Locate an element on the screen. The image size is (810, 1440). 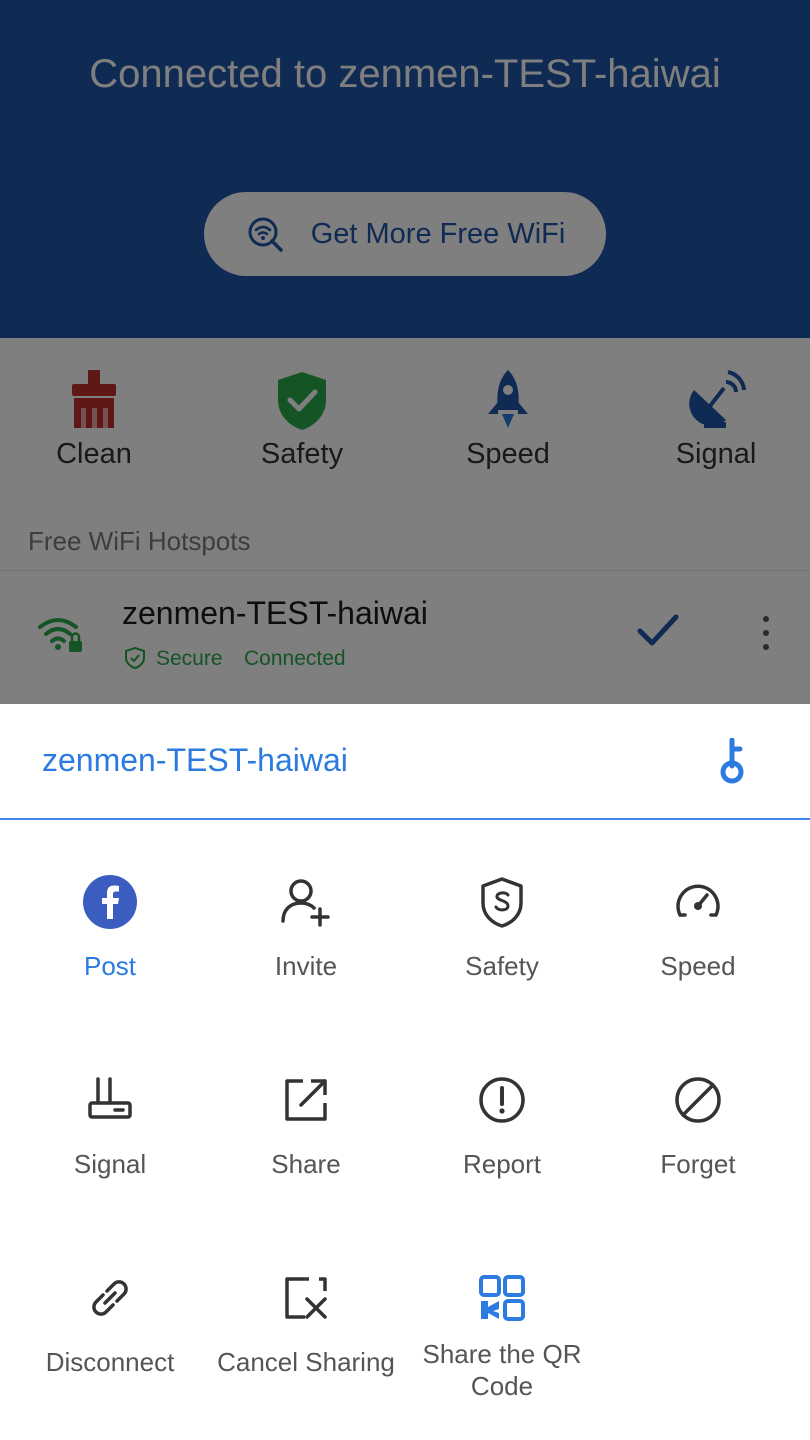
action-speed-label: Speed is located at coordinates (698, 966).